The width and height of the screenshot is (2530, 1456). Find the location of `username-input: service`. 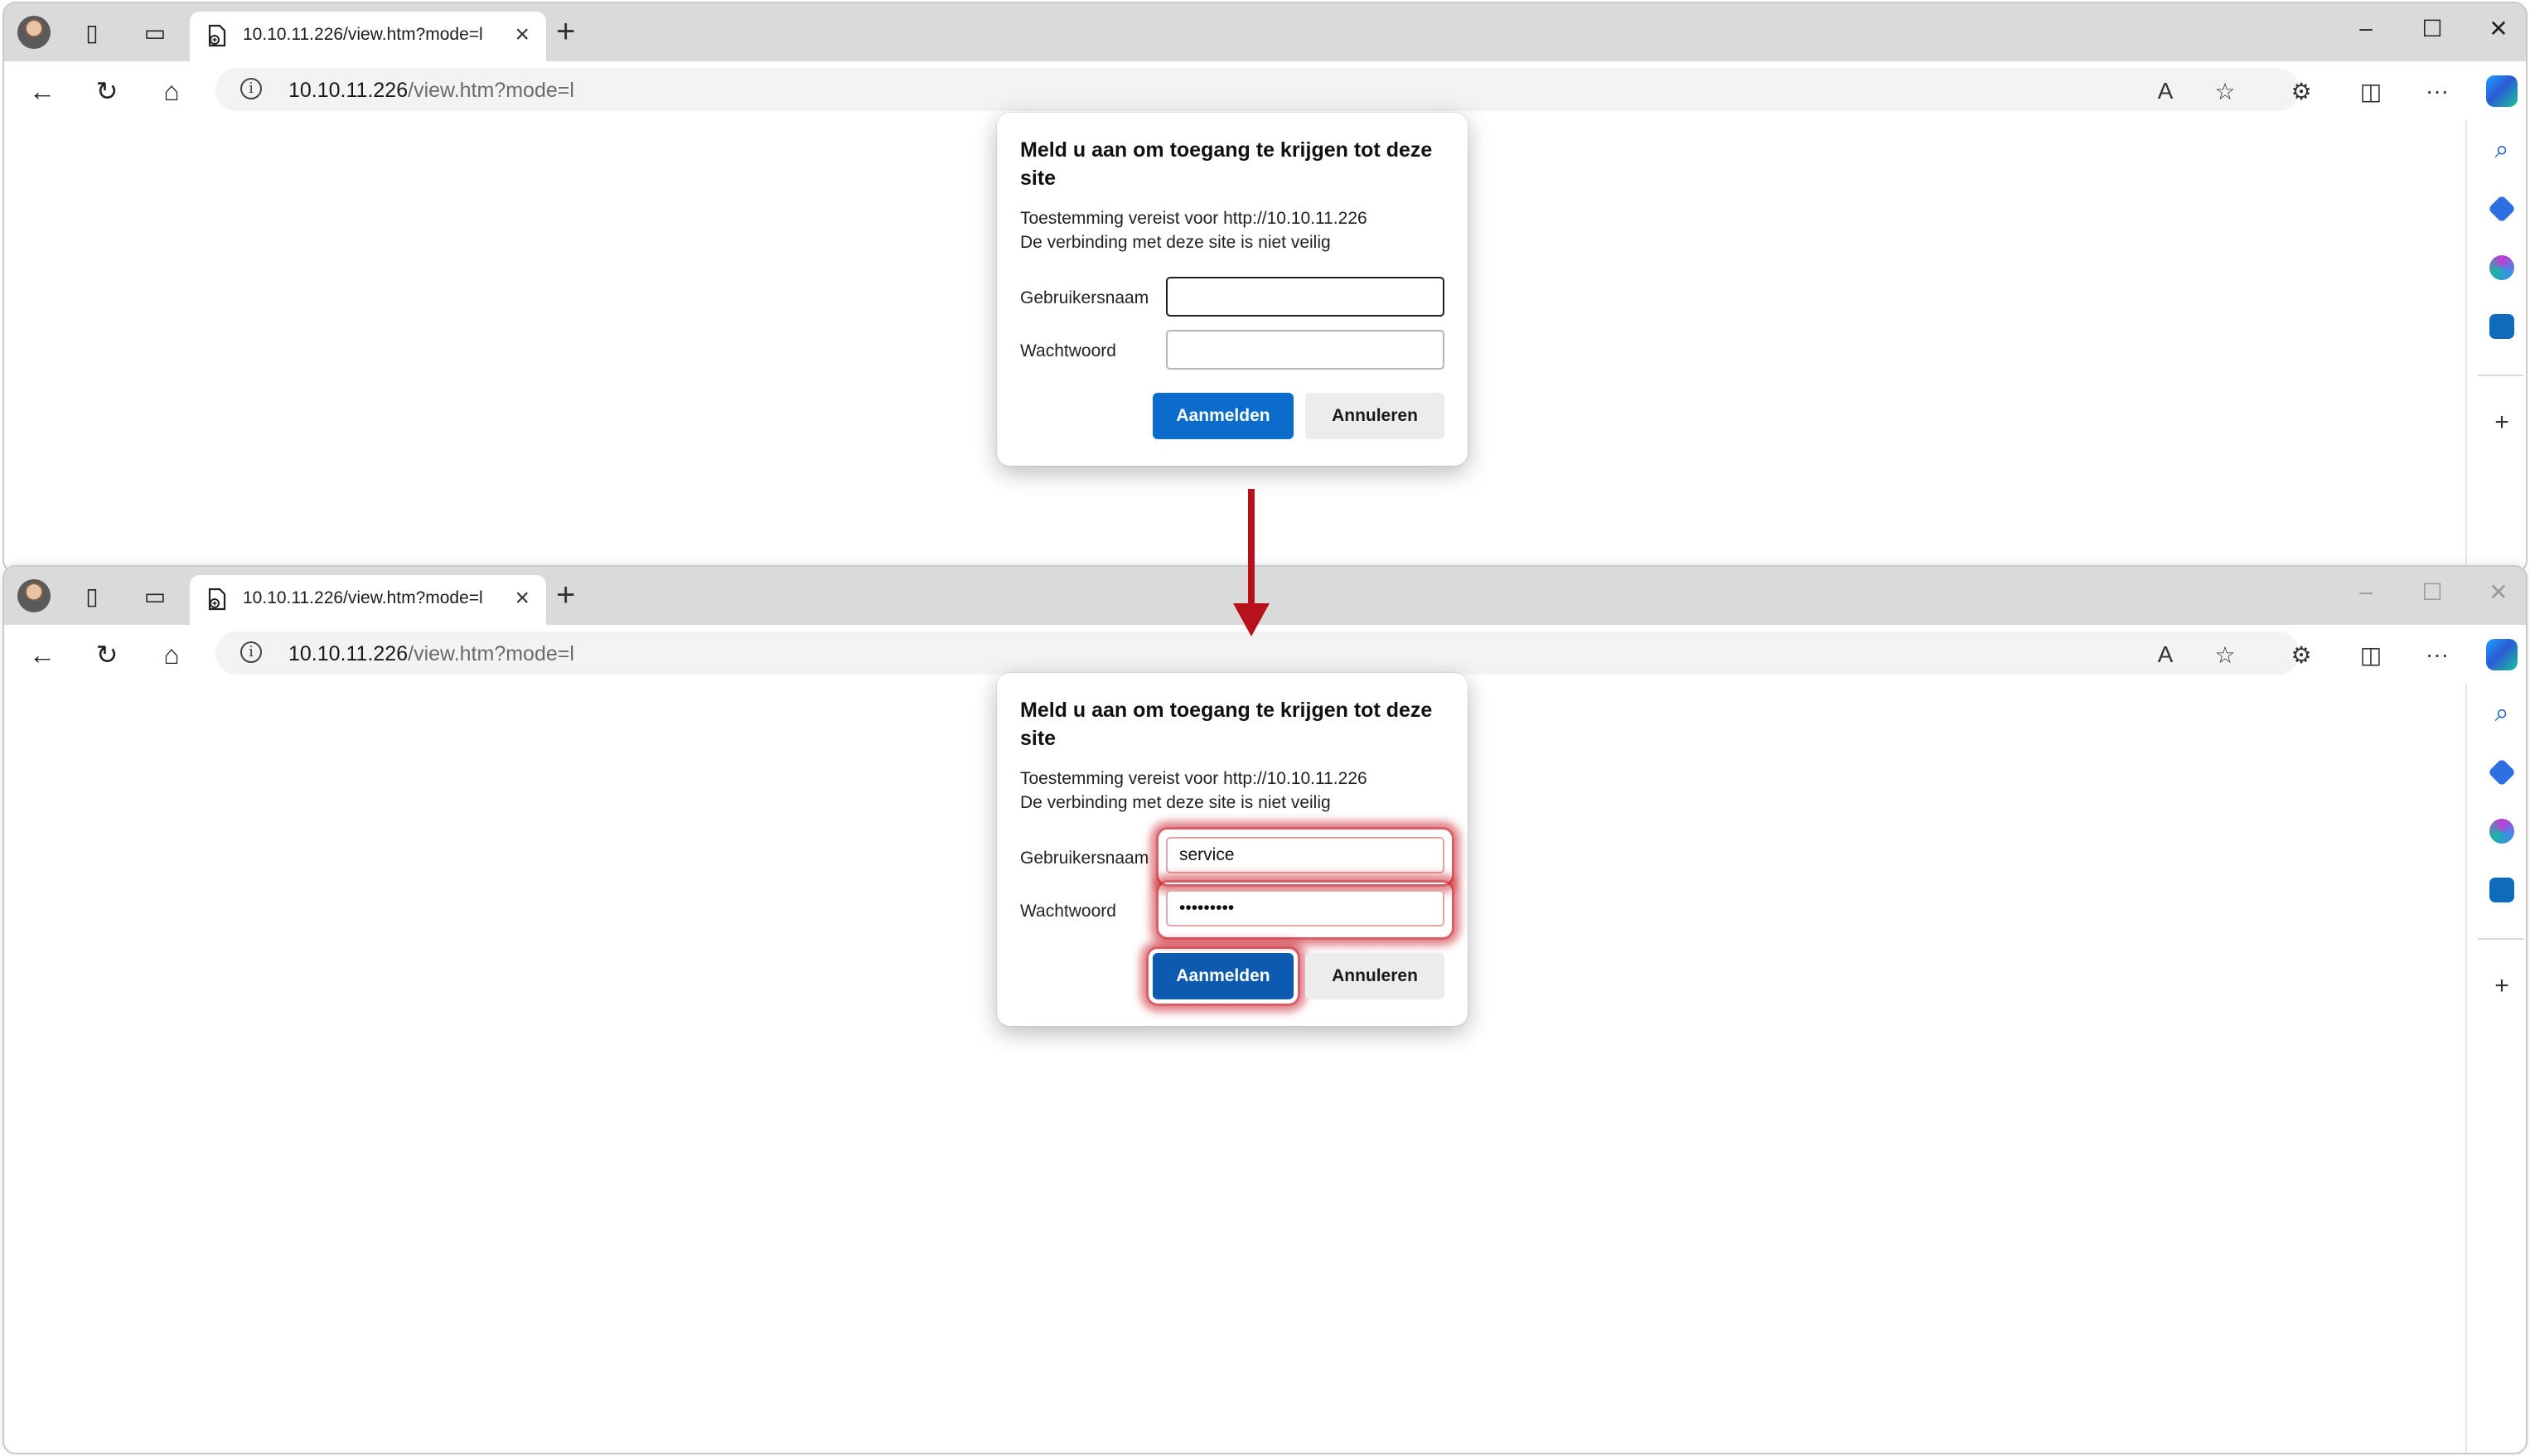

username-input: service is located at coordinates (1305, 855).